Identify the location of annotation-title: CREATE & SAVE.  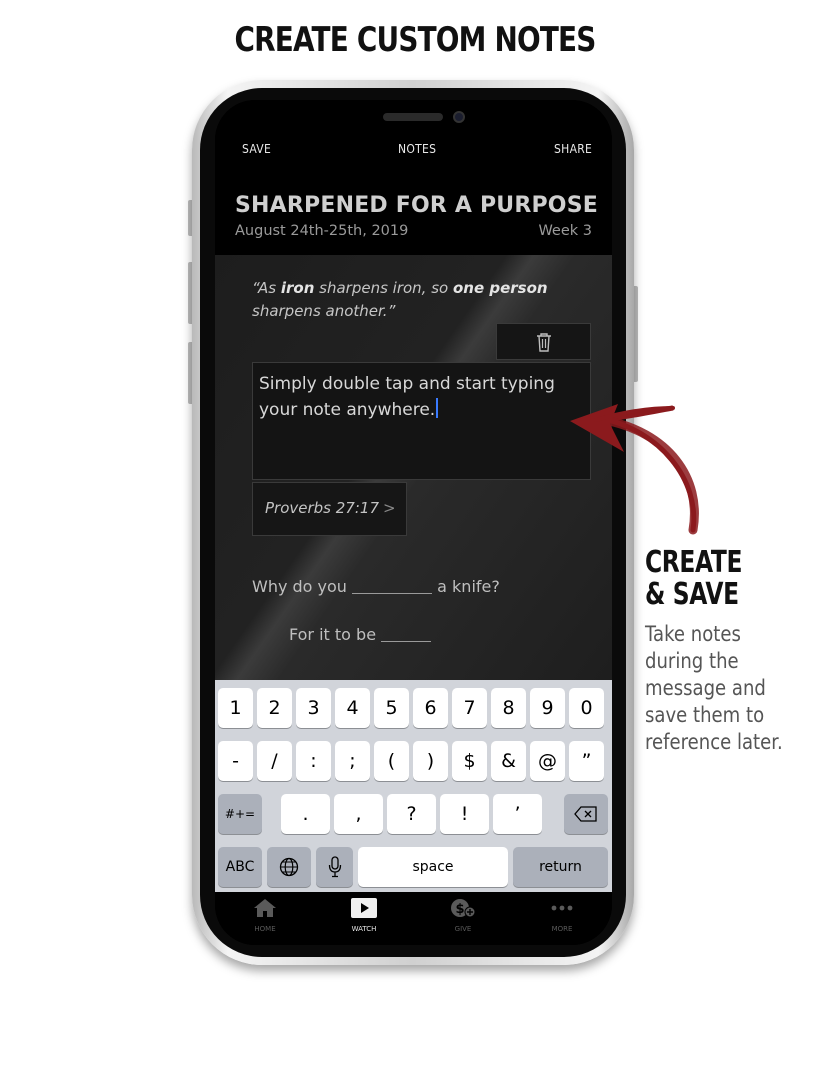
(694, 578).